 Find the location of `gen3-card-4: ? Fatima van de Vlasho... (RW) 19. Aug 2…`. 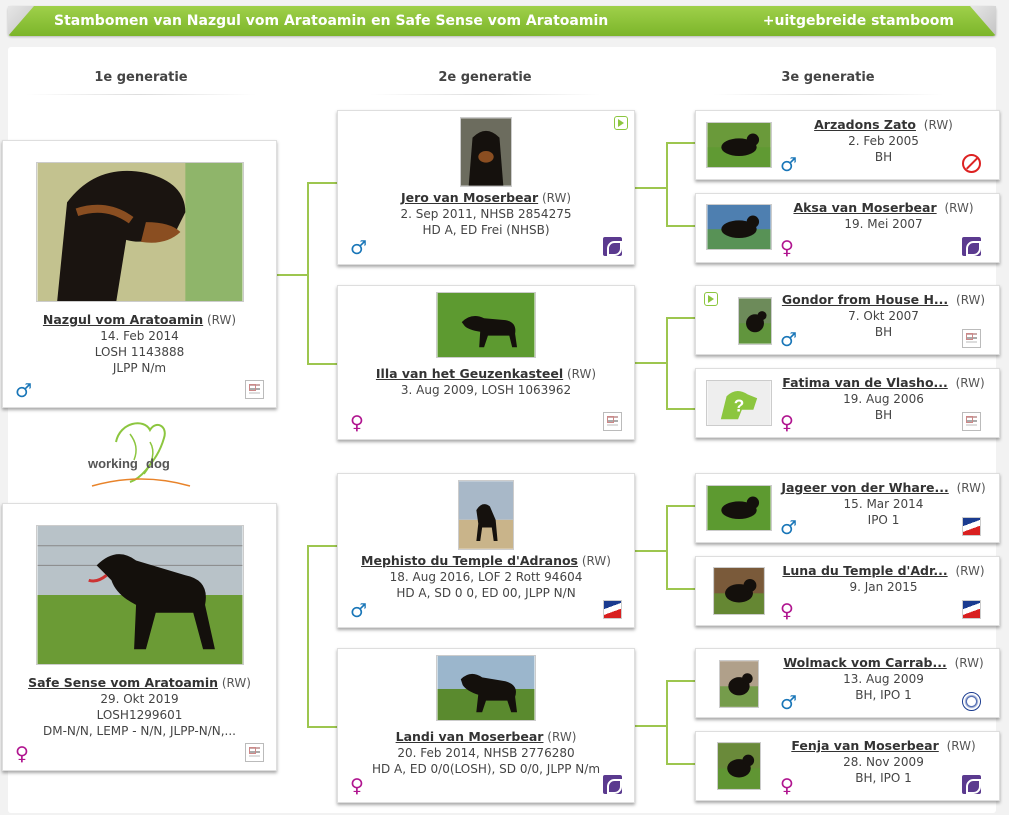

gen3-card-4: ? Fatima van de Vlasho... (RW) 19. Aug 2… is located at coordinates (847, 403).